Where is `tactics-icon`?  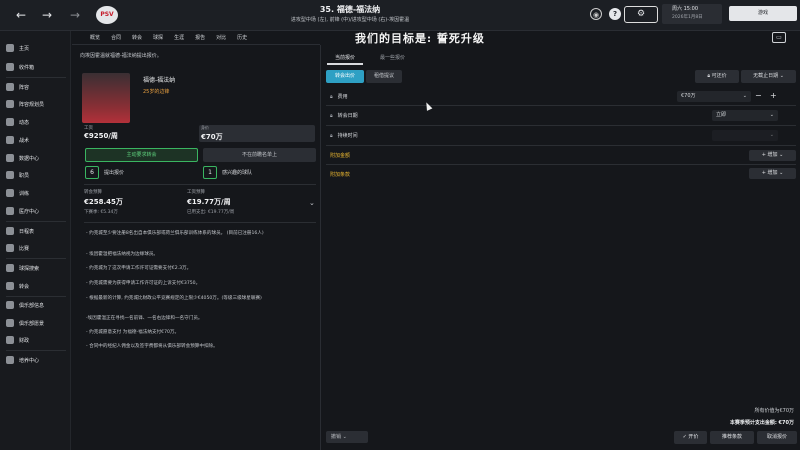 tactics-icon is located at coordinates (10, 140).